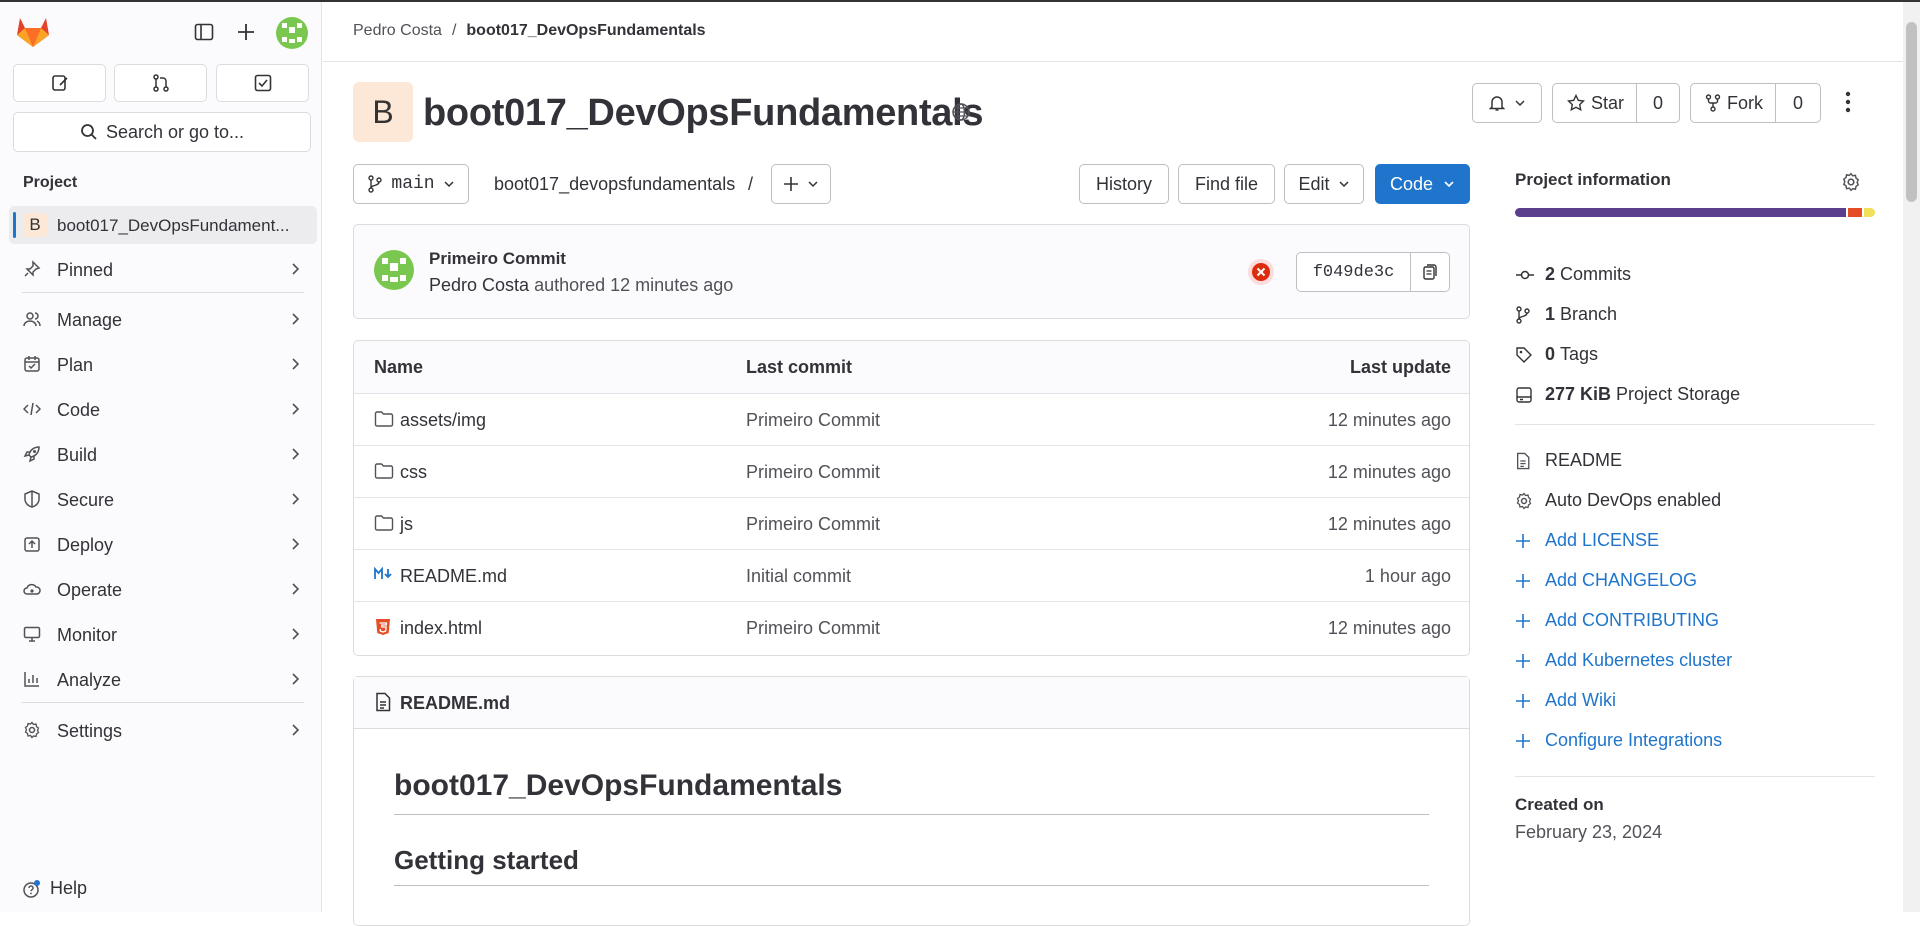 The height and width of the screenshot is (926, 1920). I want to click on readme-link: README, so click(1568, 460).